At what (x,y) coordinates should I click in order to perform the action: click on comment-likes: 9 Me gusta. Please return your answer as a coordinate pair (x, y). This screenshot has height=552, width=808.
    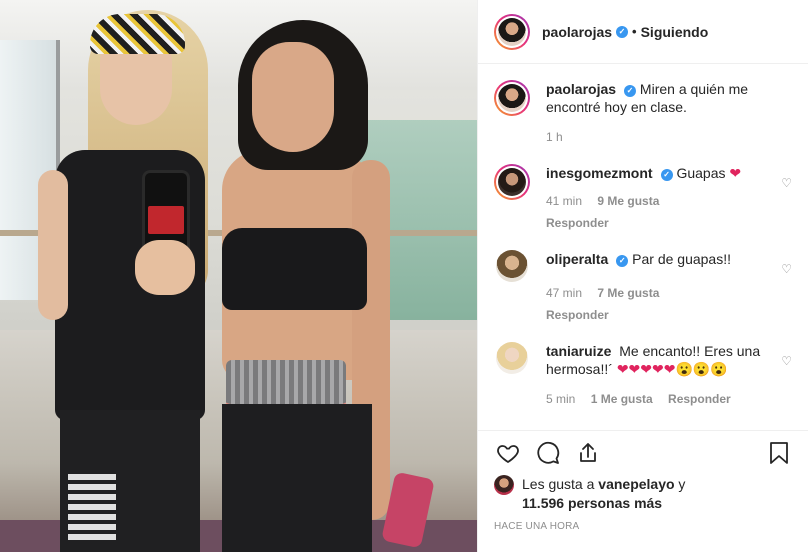
    Looking at the image, I should click on (628, 201).